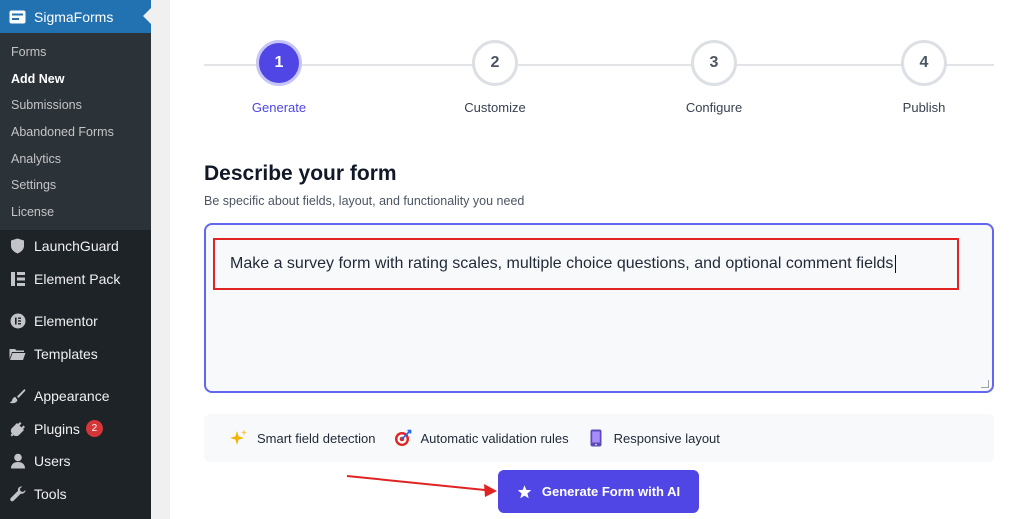  Describe the element at coordinates (714, 107) in the screenshot. I see `step-label: Configure` at that location.